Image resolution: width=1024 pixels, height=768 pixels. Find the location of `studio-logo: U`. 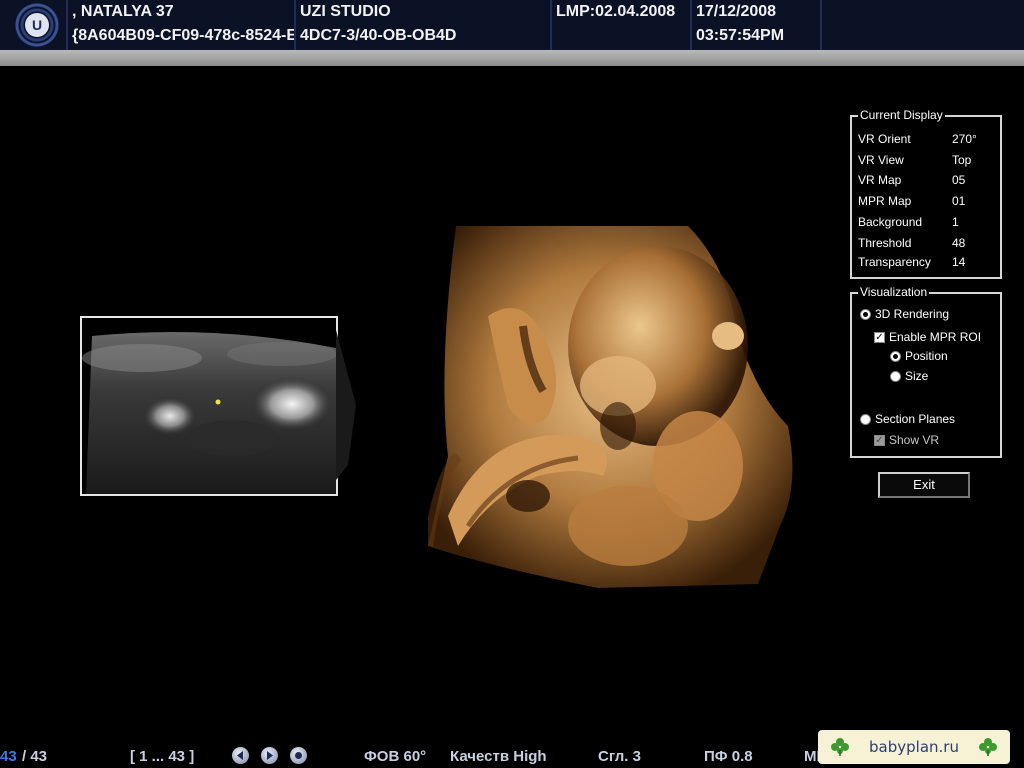

studio-logo: U is located at coordinates (37, 25).